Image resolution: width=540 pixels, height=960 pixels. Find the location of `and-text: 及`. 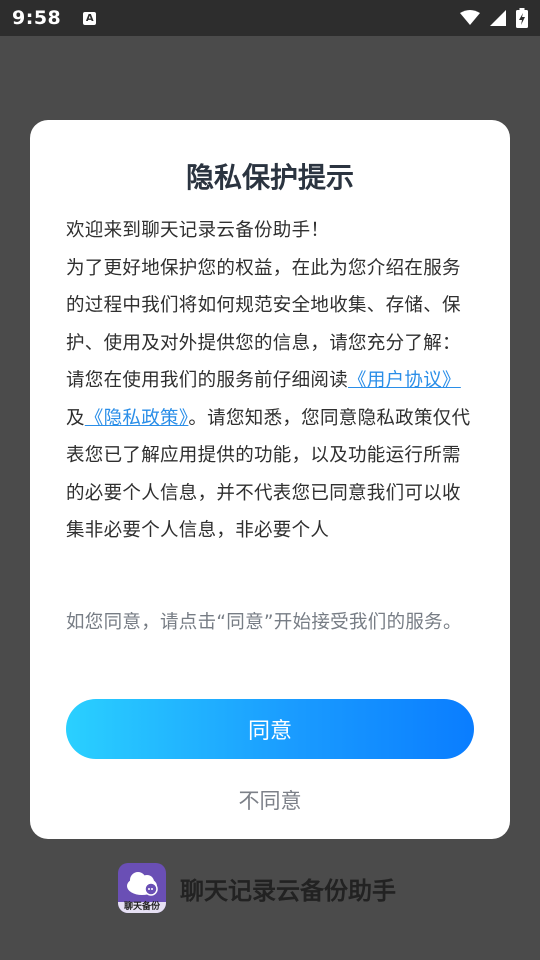

and-text: 及 is located at coordinates (75, 418).